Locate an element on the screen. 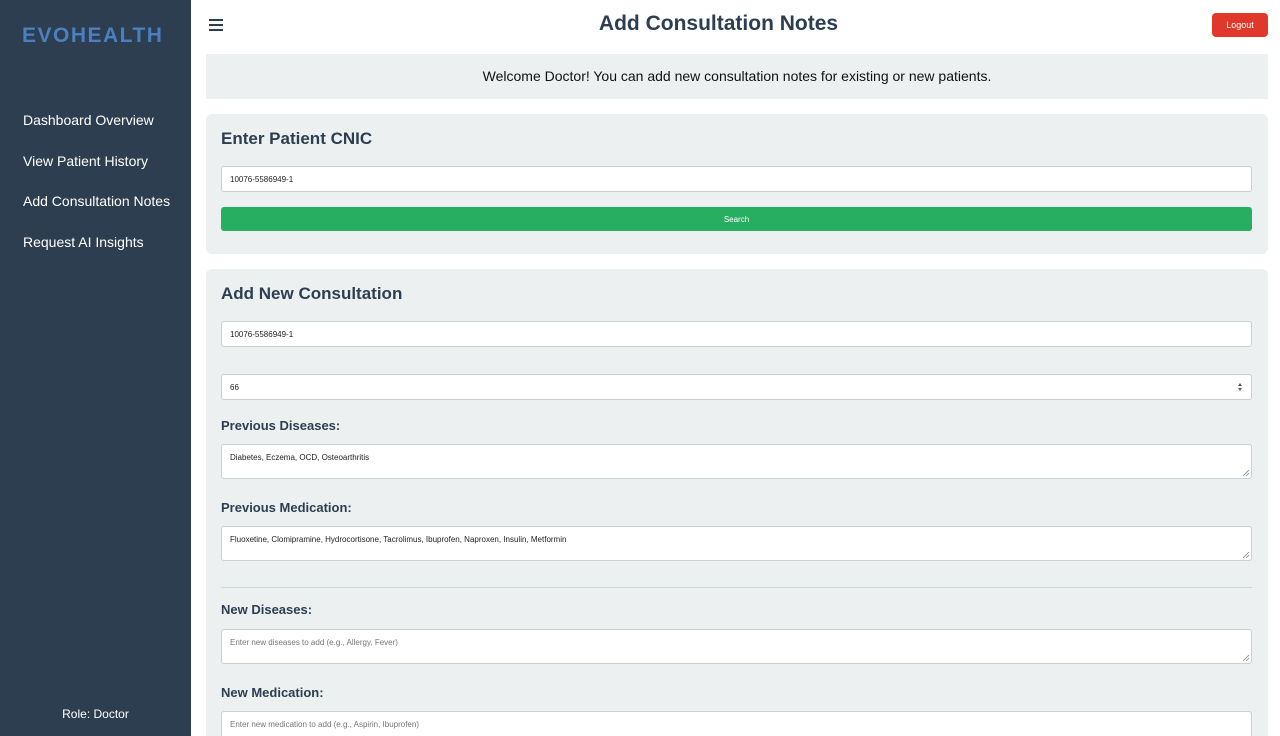 The width and height of the screenshot is (1280, 736). sidebar-item-add-consultation-notes: Add Consultation Notes is located at coordinates (96, 212).